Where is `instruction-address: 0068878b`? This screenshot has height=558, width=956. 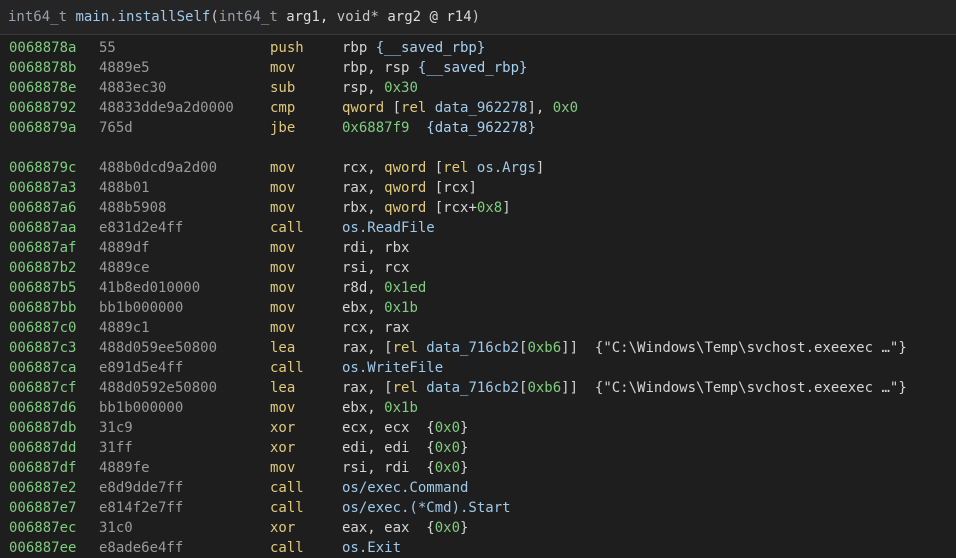
instruction-address: 0068878b is located at coordinates (42, 68).